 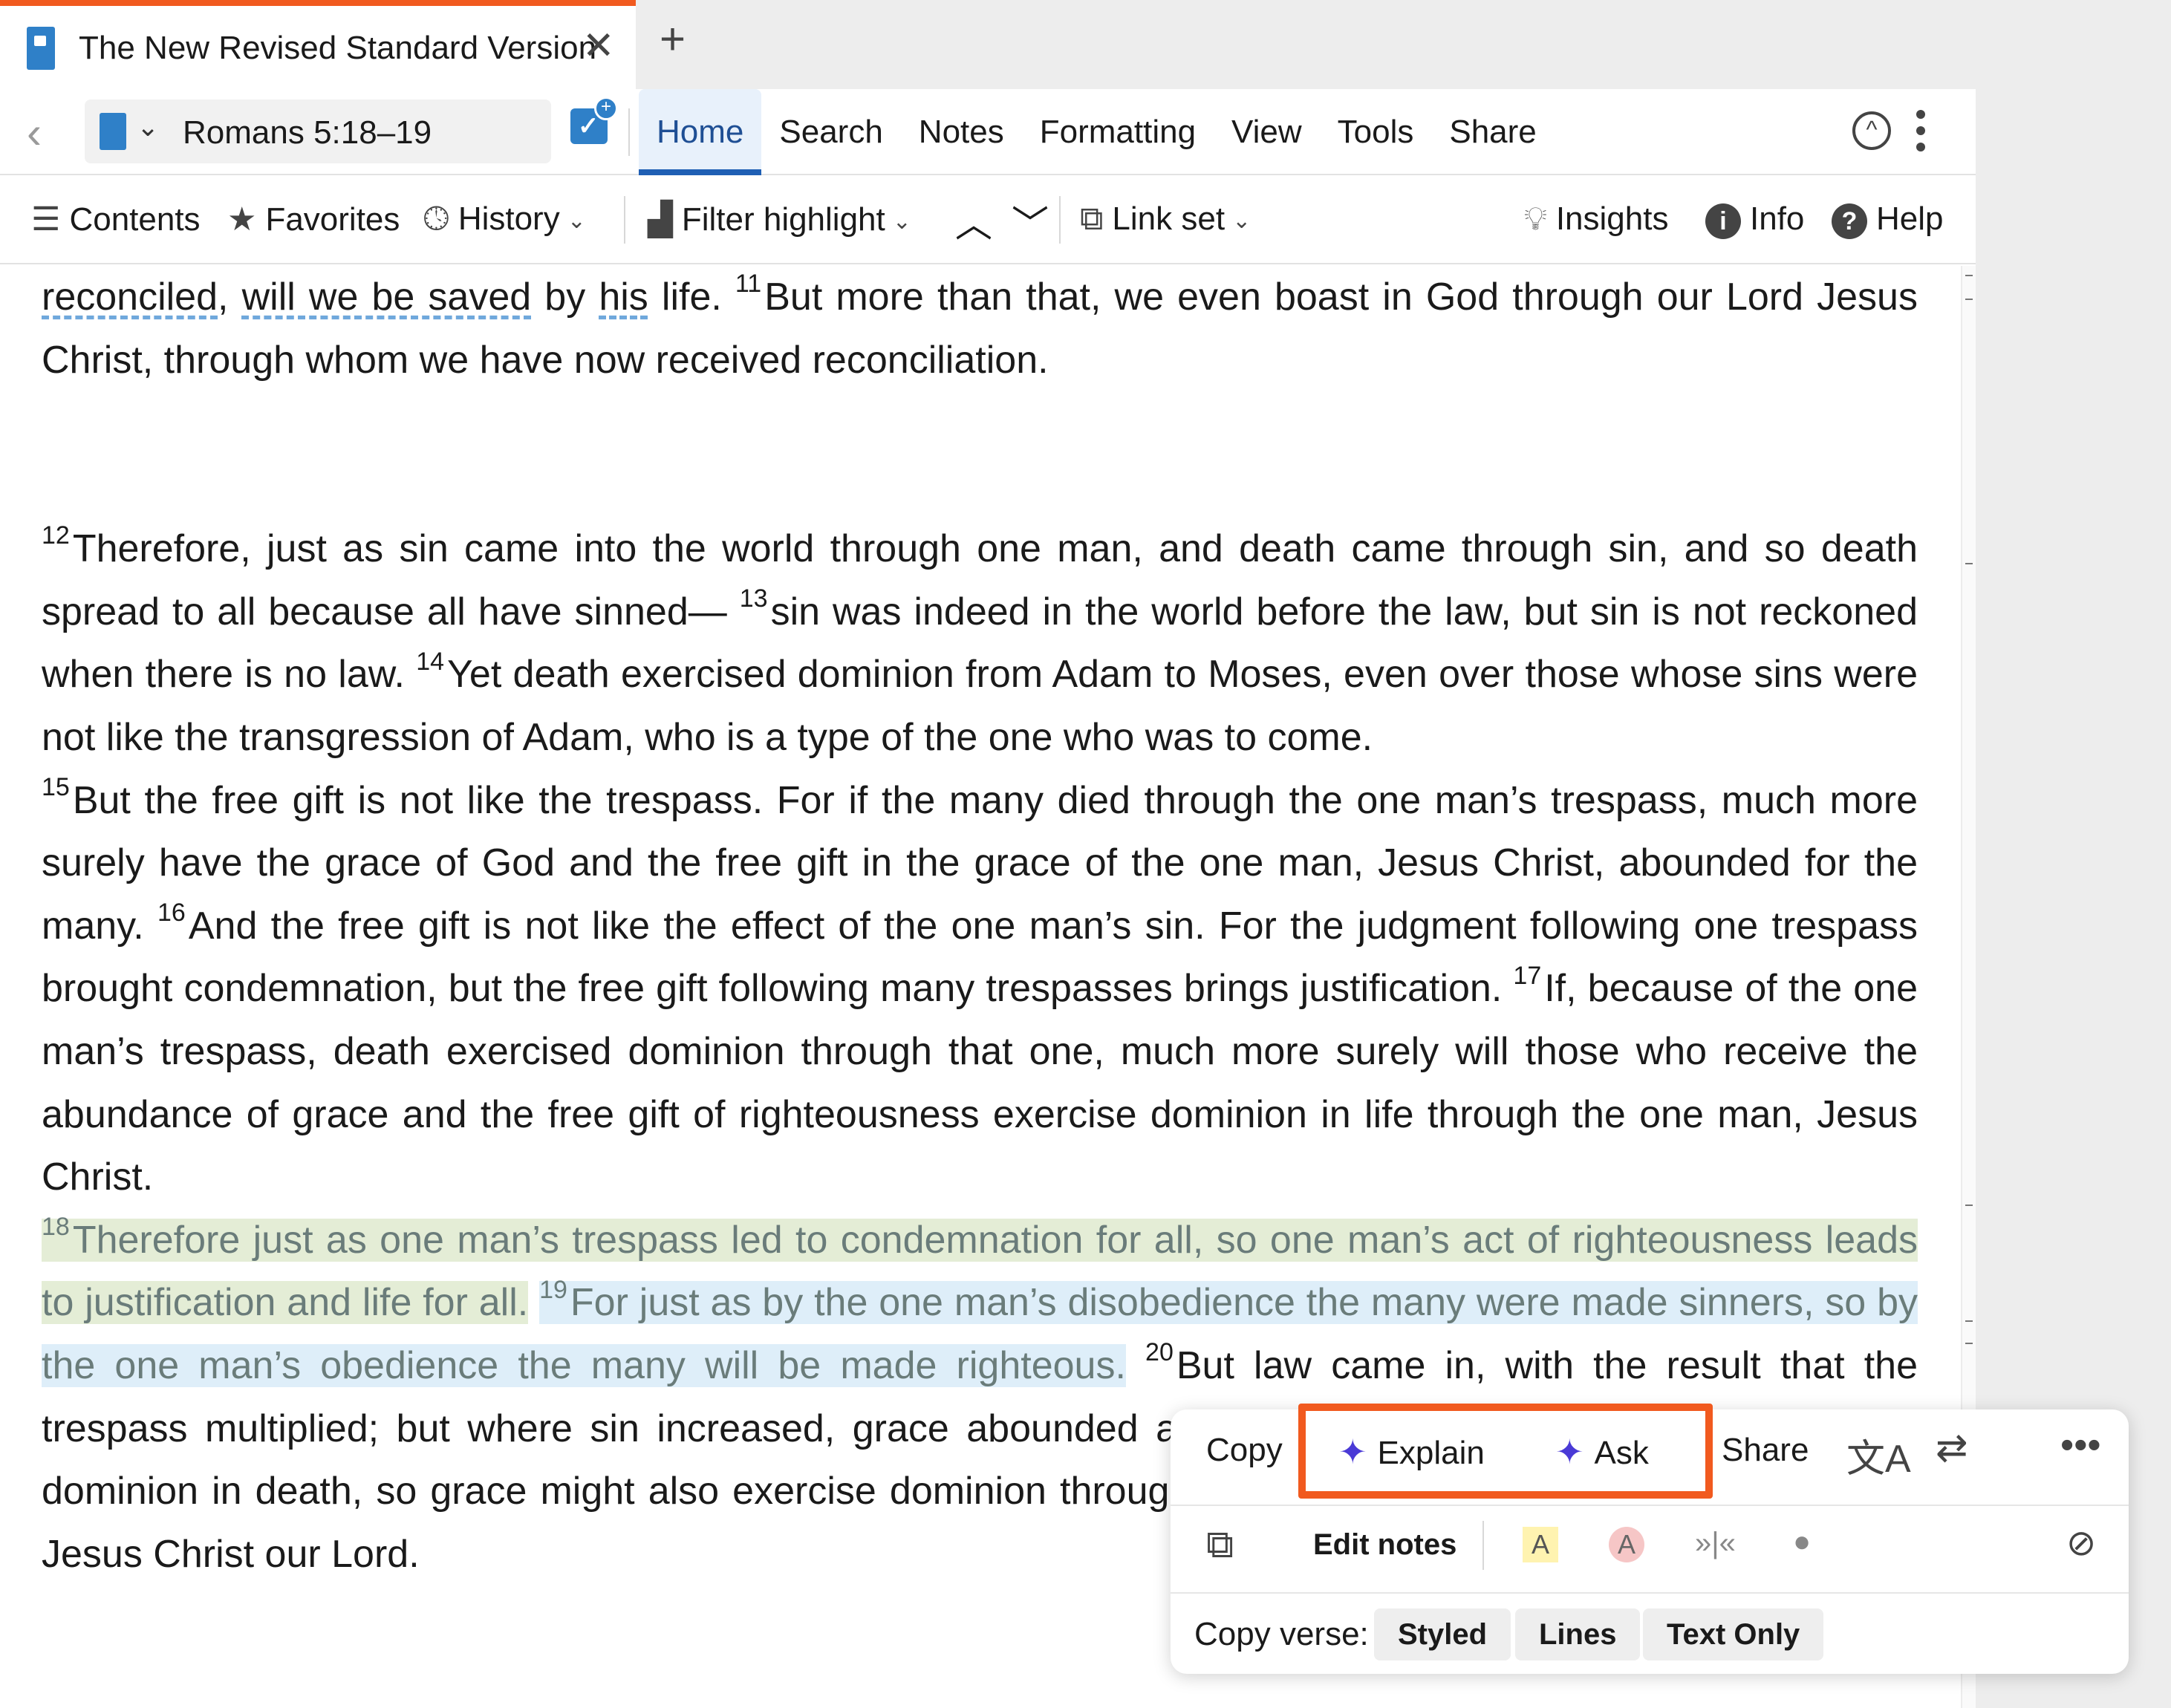 What do you see at coordinates (673, 39) in the screenshot?
I see `new-tab-icon: +` at bounding box center [673, 39].